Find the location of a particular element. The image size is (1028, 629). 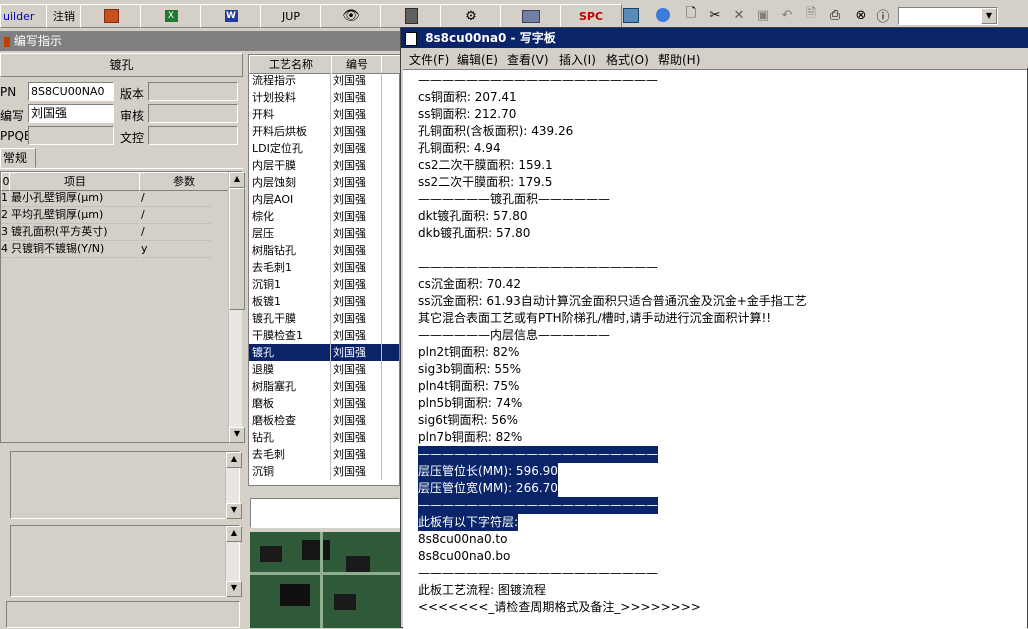

menu-view: 查看(V) is located at coordinates (528, 59).